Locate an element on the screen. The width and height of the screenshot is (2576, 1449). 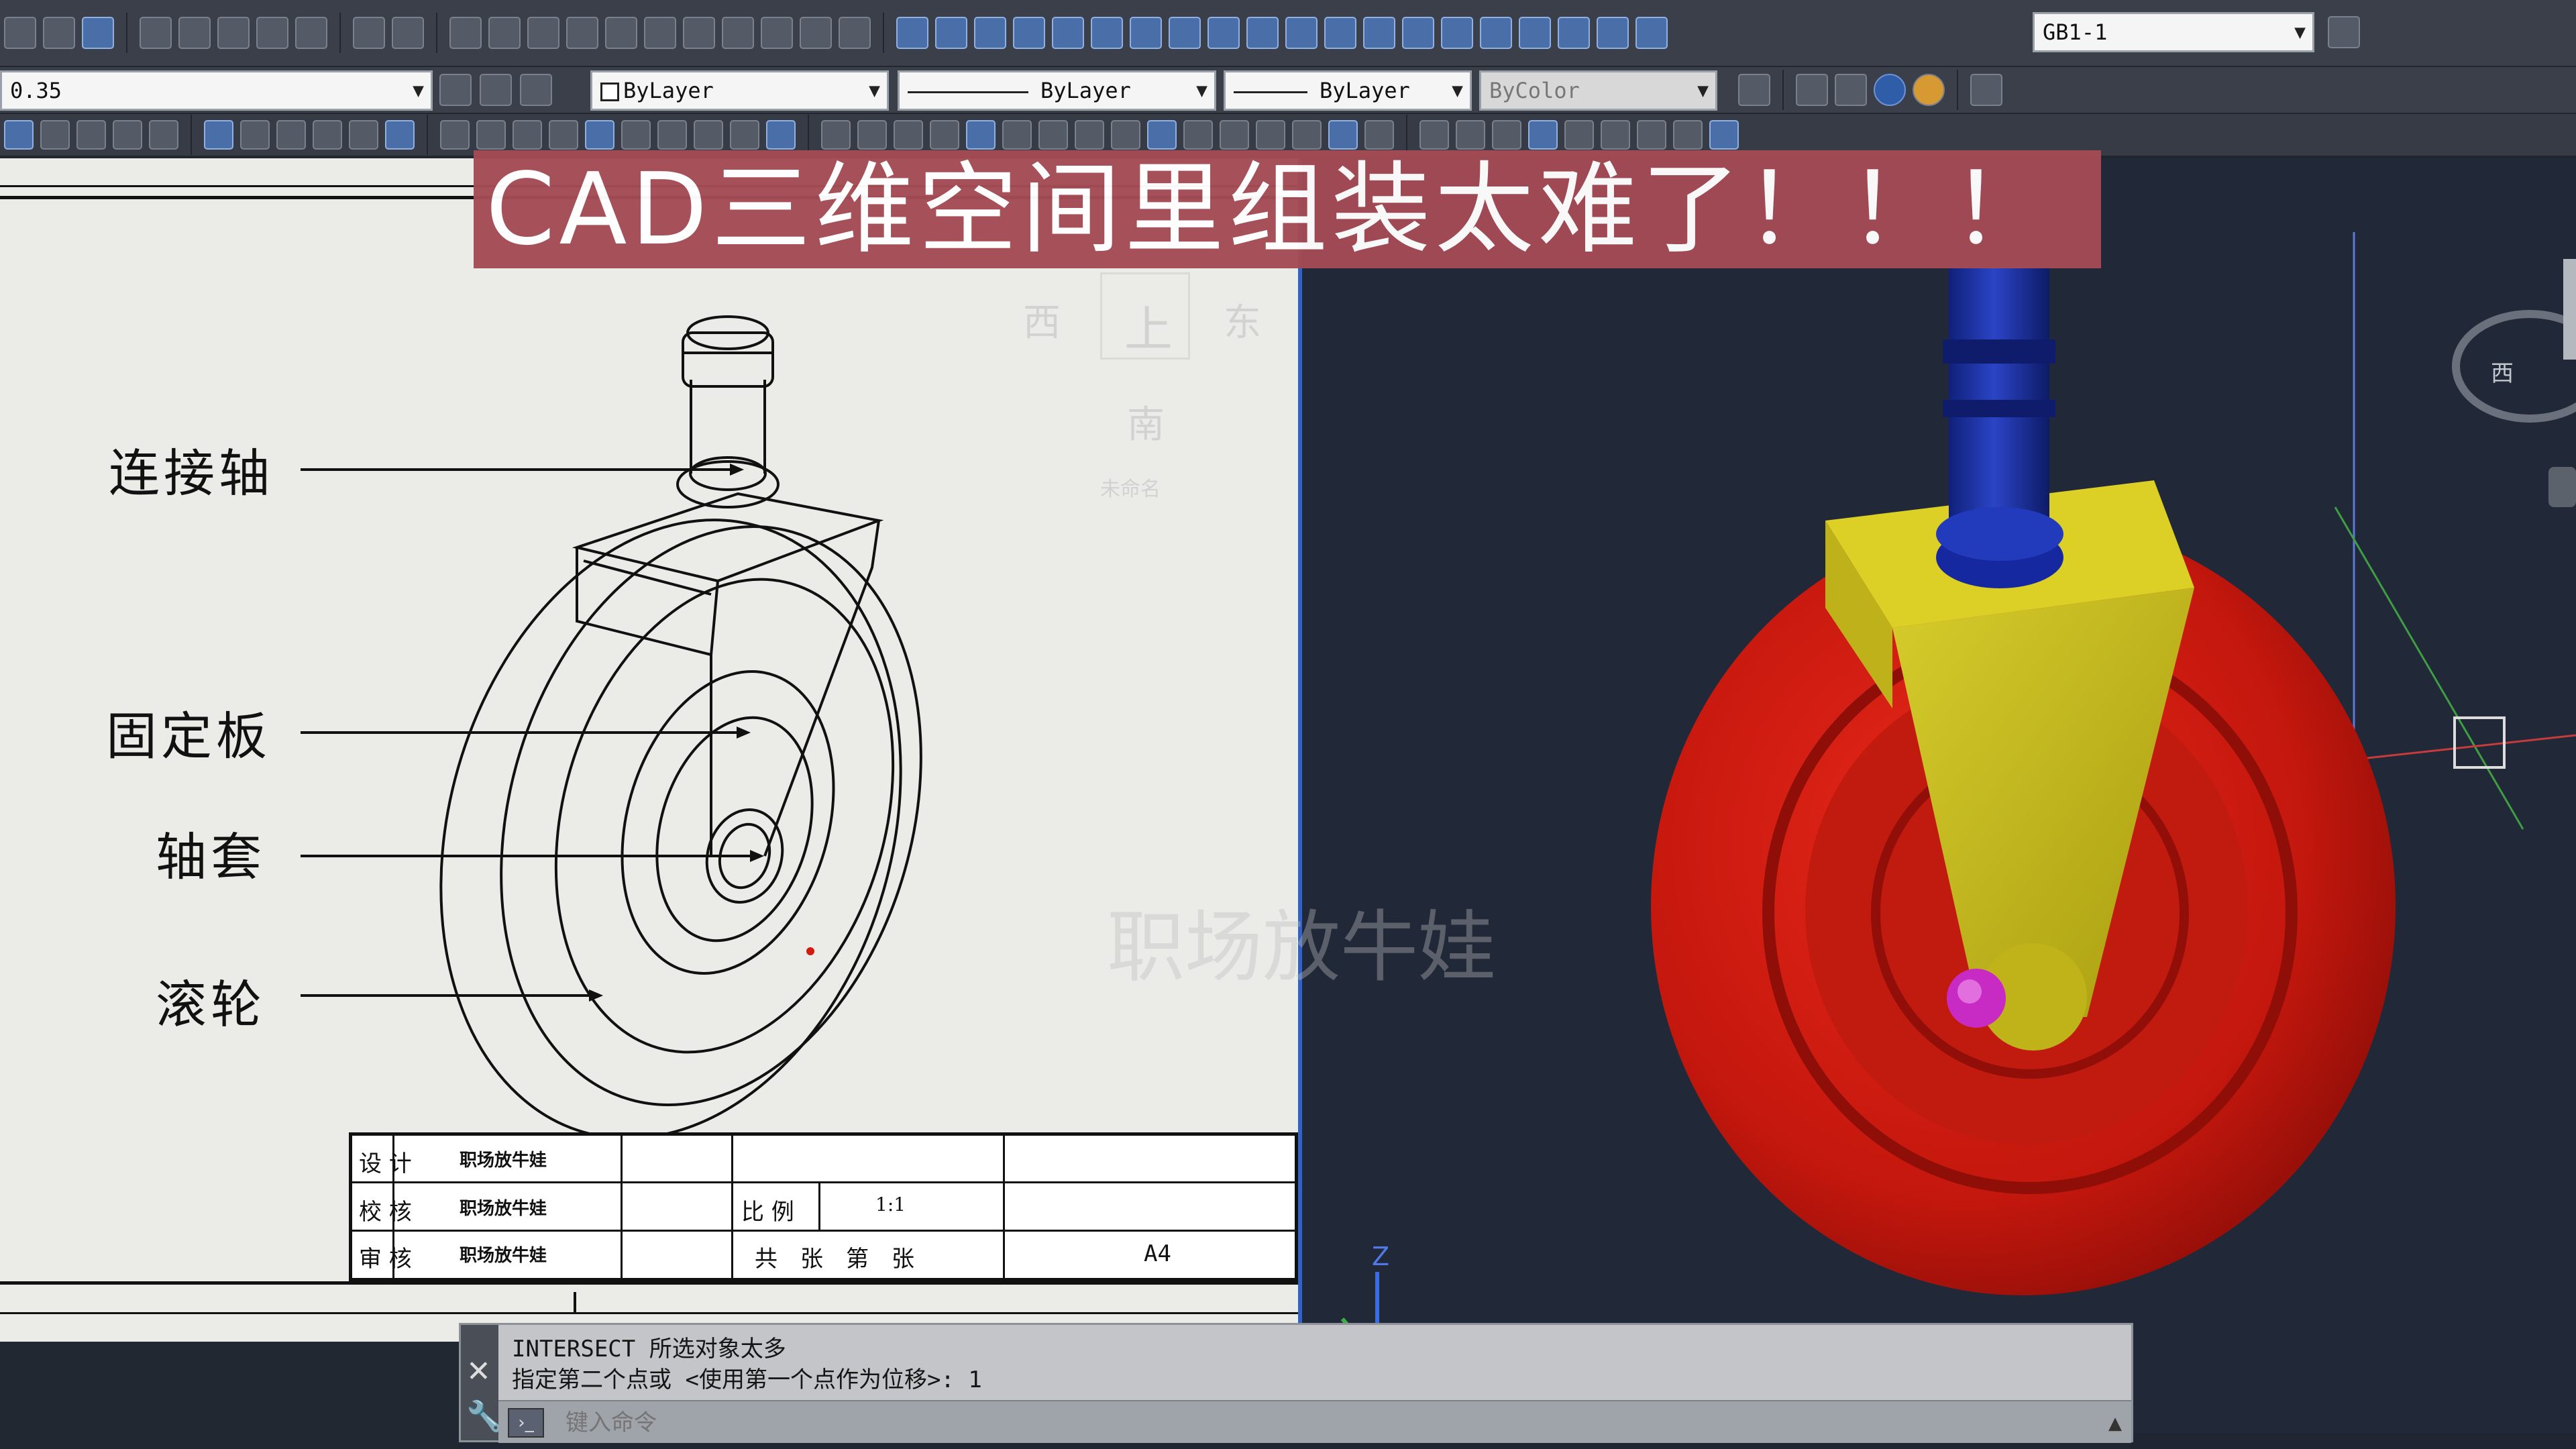
zoom-previous-icon is located at coordinates (582, 33).